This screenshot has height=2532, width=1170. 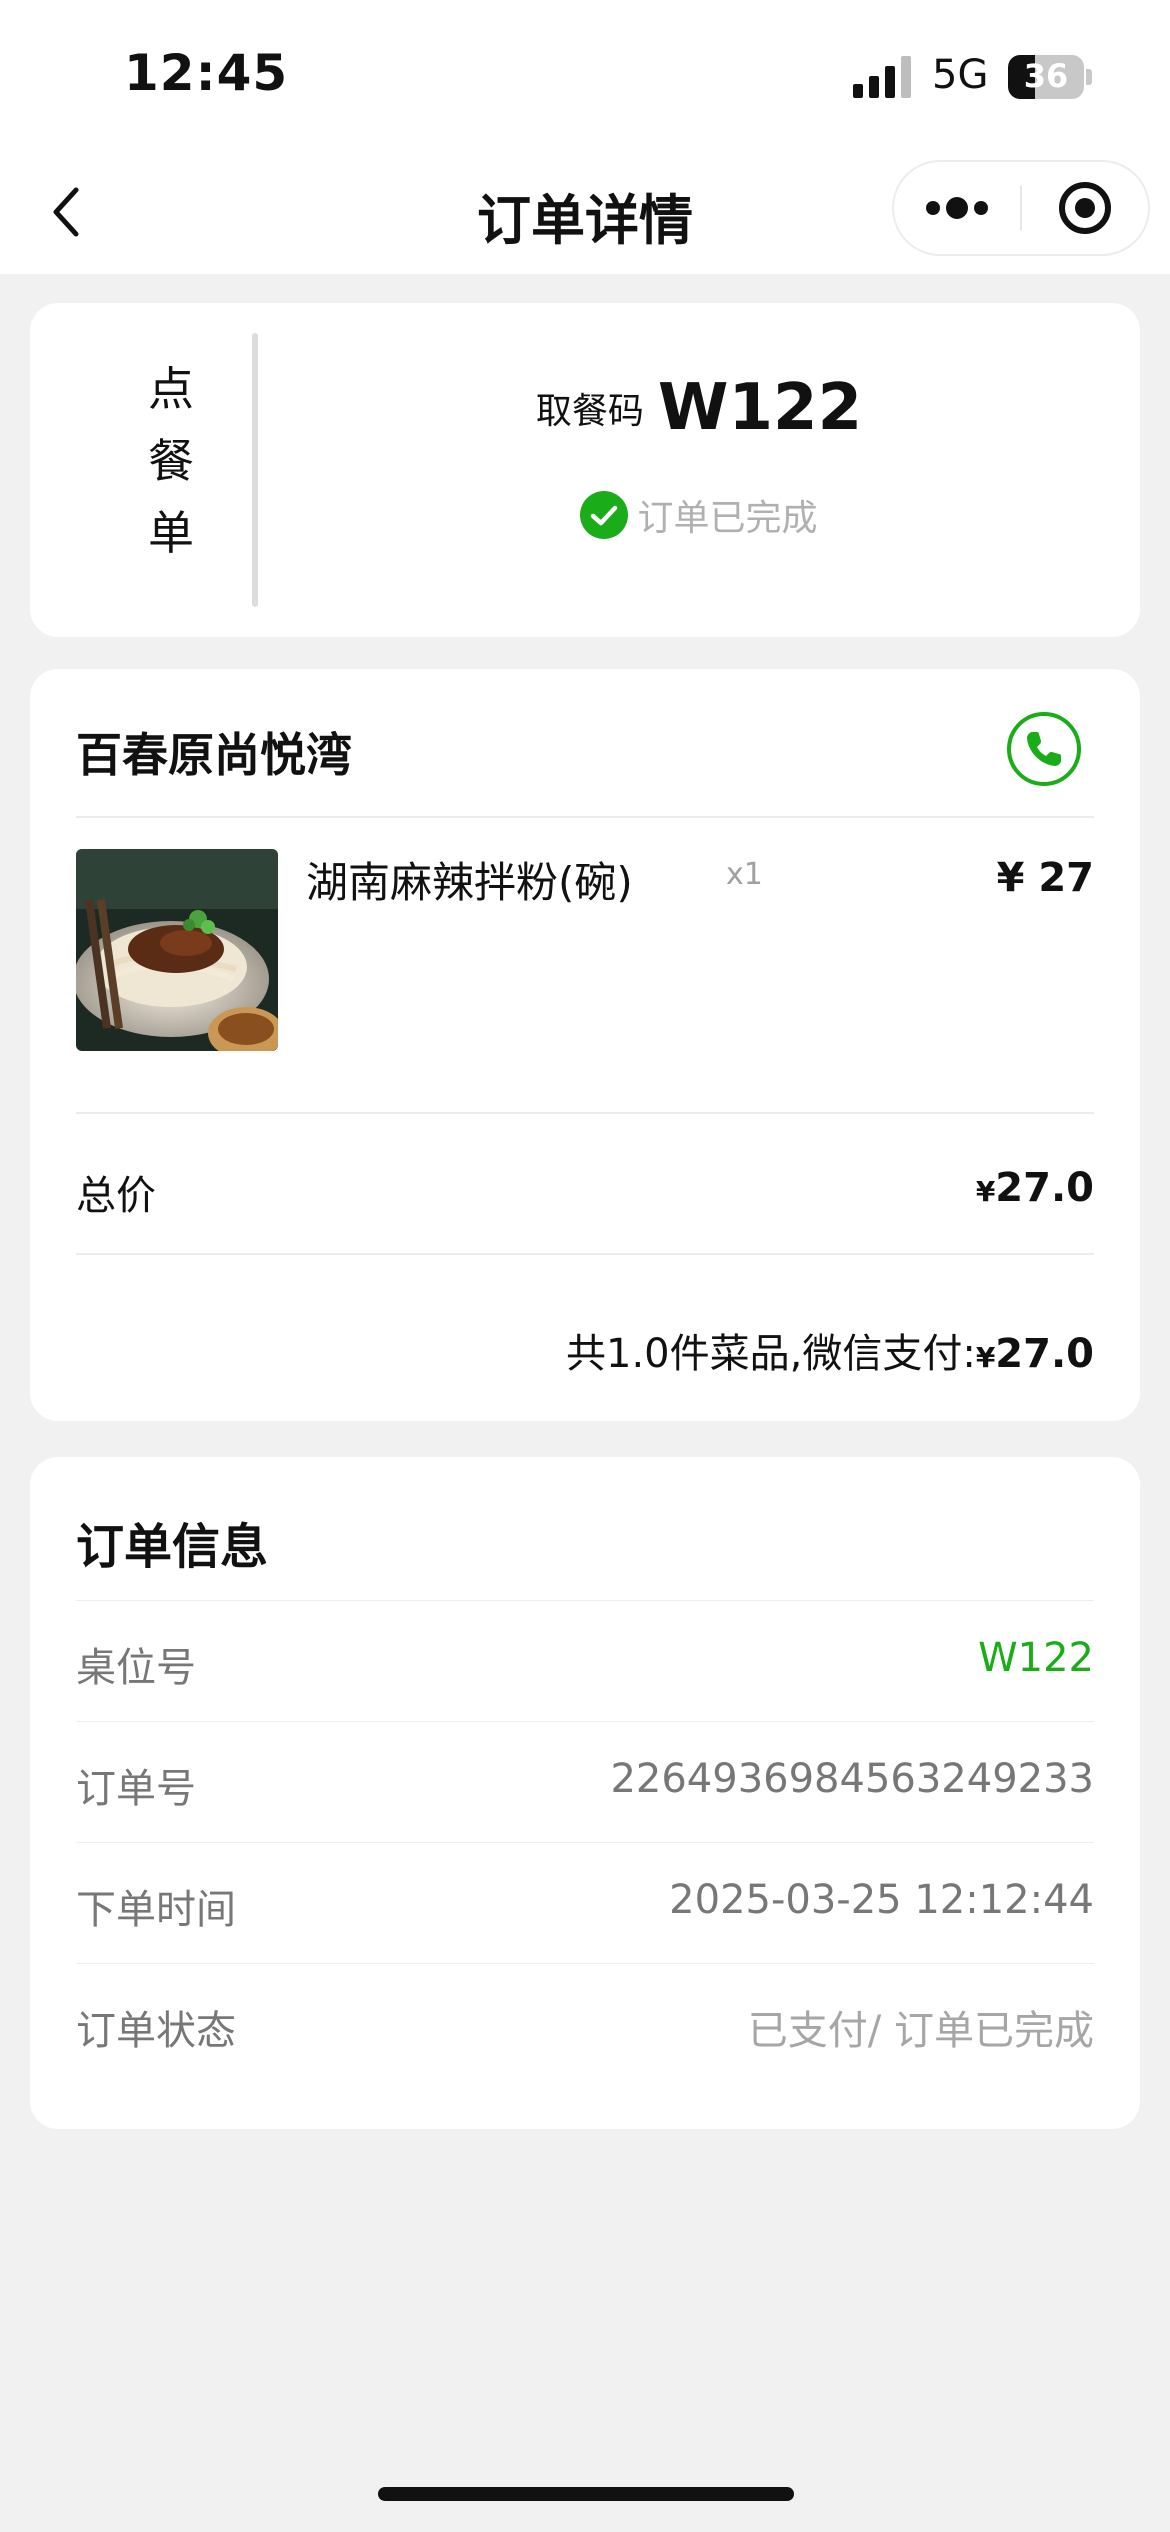 I want to click on table-number-value: W122, so click(x=1036, y=1658).